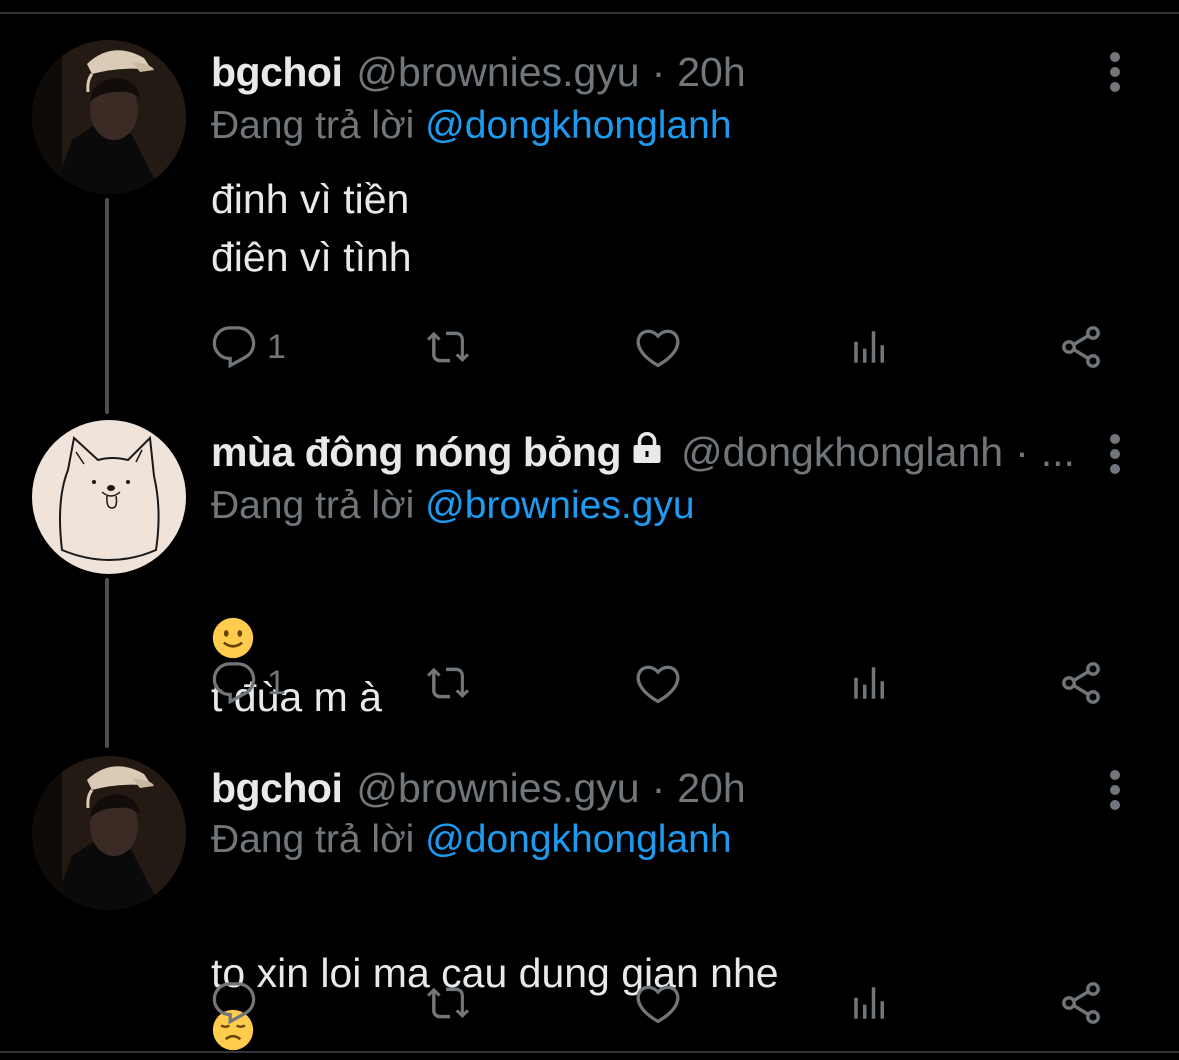 This screenshot has height=1060, width=1179. Describe the element at coordinates (416, 452) in the screenshot. I see `display-name: mùa đông nóng bỏng` at that location.